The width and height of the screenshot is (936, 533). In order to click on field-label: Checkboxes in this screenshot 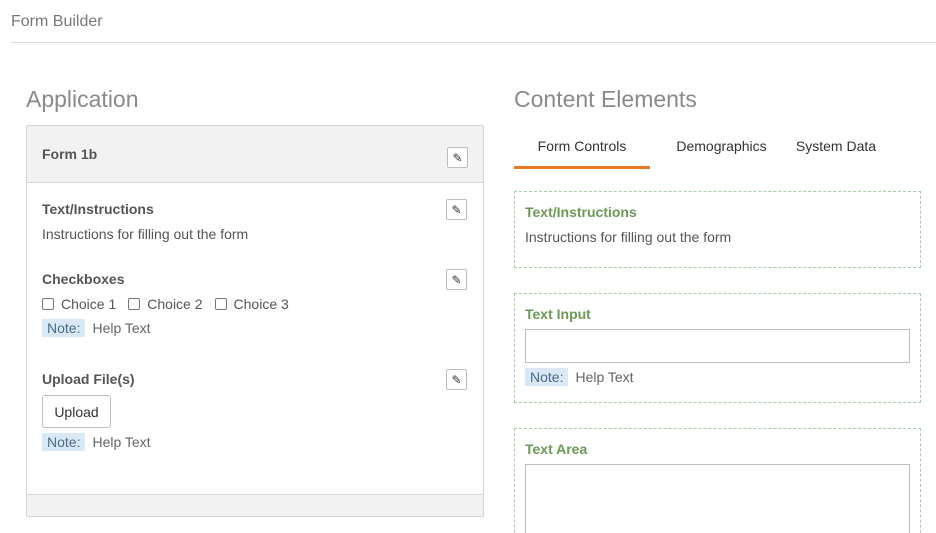, I will do `click(83, 279)`.